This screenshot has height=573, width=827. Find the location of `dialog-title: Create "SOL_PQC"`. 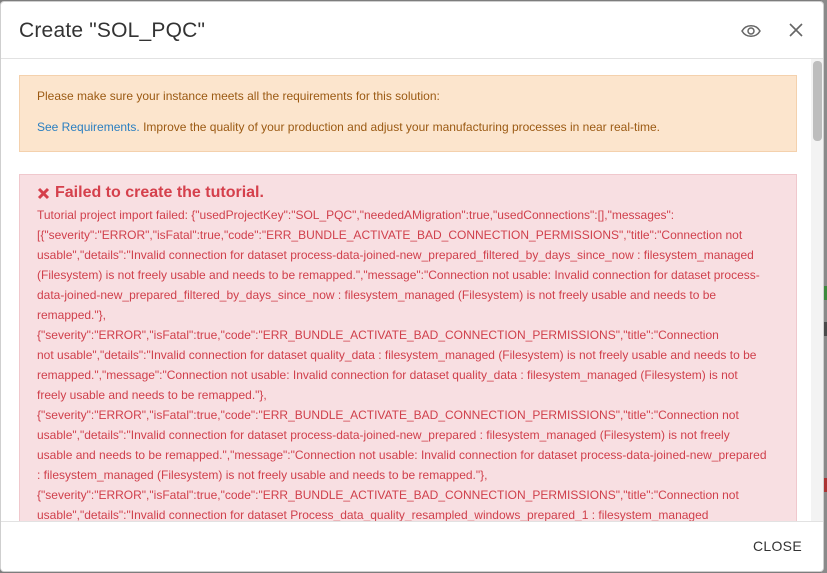

dialog-title: Create "SOL_PQC" is located at coordinates (112, 30).